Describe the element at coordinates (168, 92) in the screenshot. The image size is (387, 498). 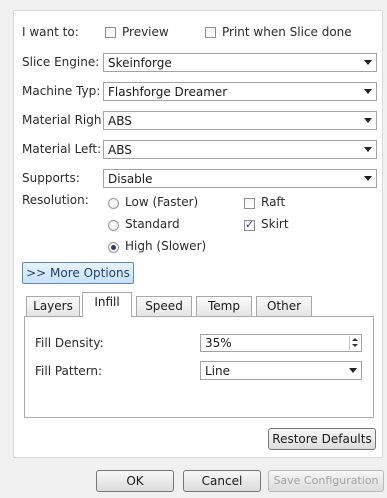
I see `machine-type-value: Flashforge Dreamer` at that location.